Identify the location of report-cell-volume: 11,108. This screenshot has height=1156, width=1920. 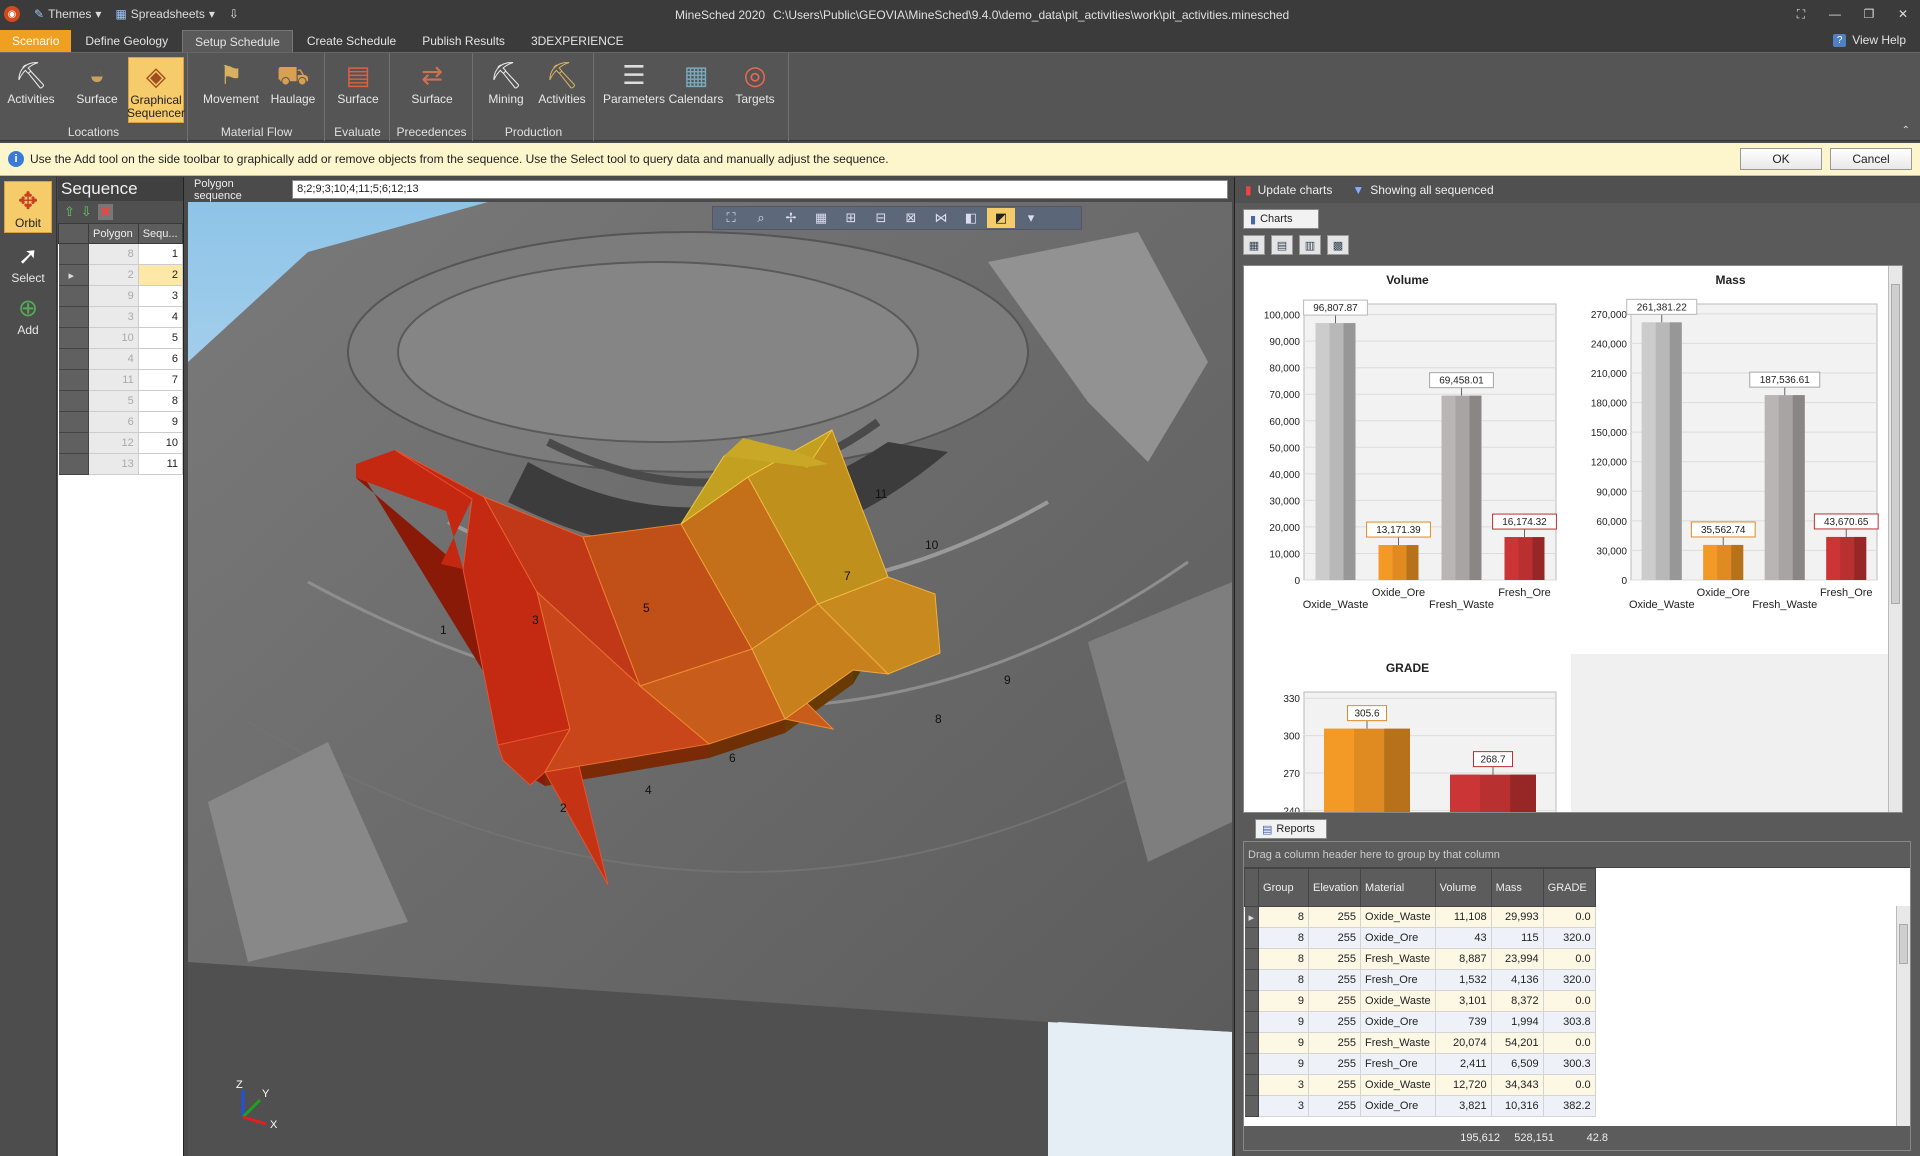
(1463, 917).